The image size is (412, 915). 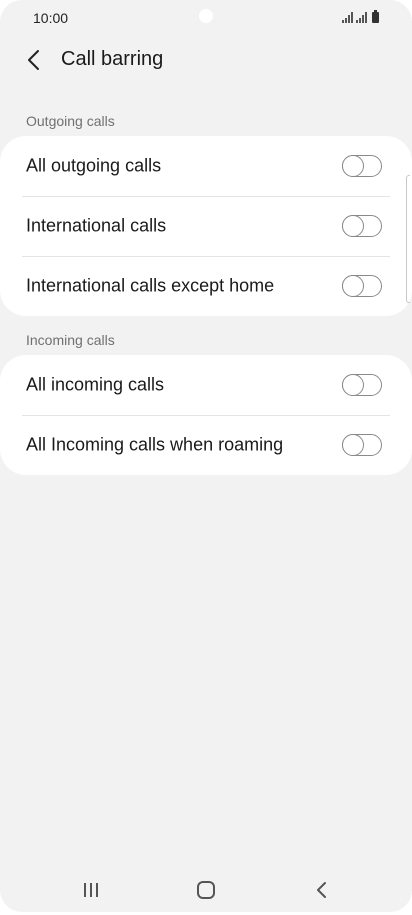 I want to click on app-bar: Call barring, so click(x=206, y=60).